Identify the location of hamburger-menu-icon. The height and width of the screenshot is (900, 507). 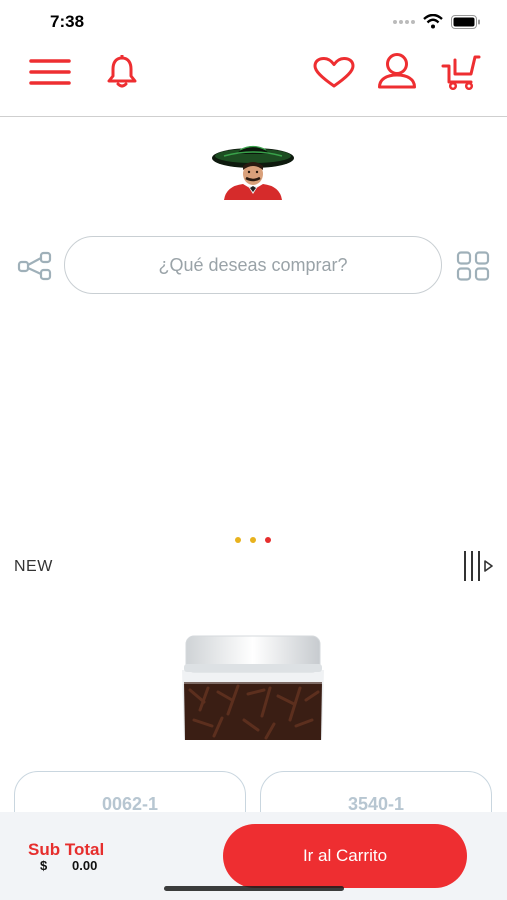
(50, 72).